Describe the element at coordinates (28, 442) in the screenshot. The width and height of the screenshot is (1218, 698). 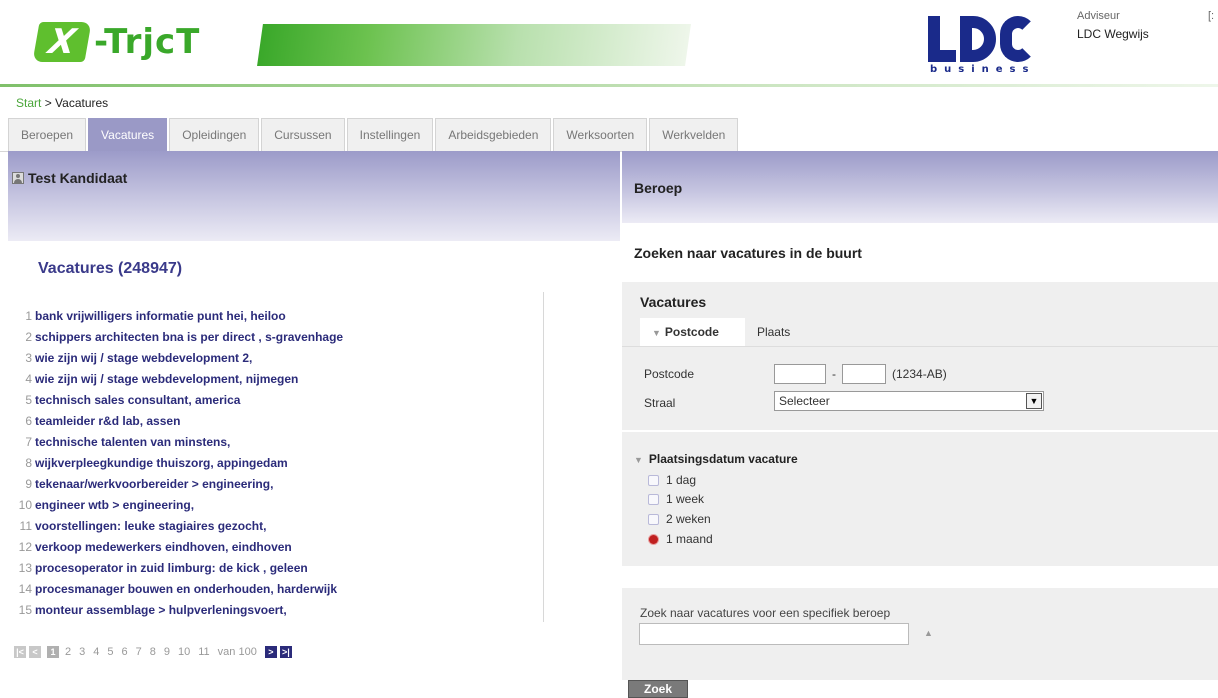
I see `item-number: 7` at that location.